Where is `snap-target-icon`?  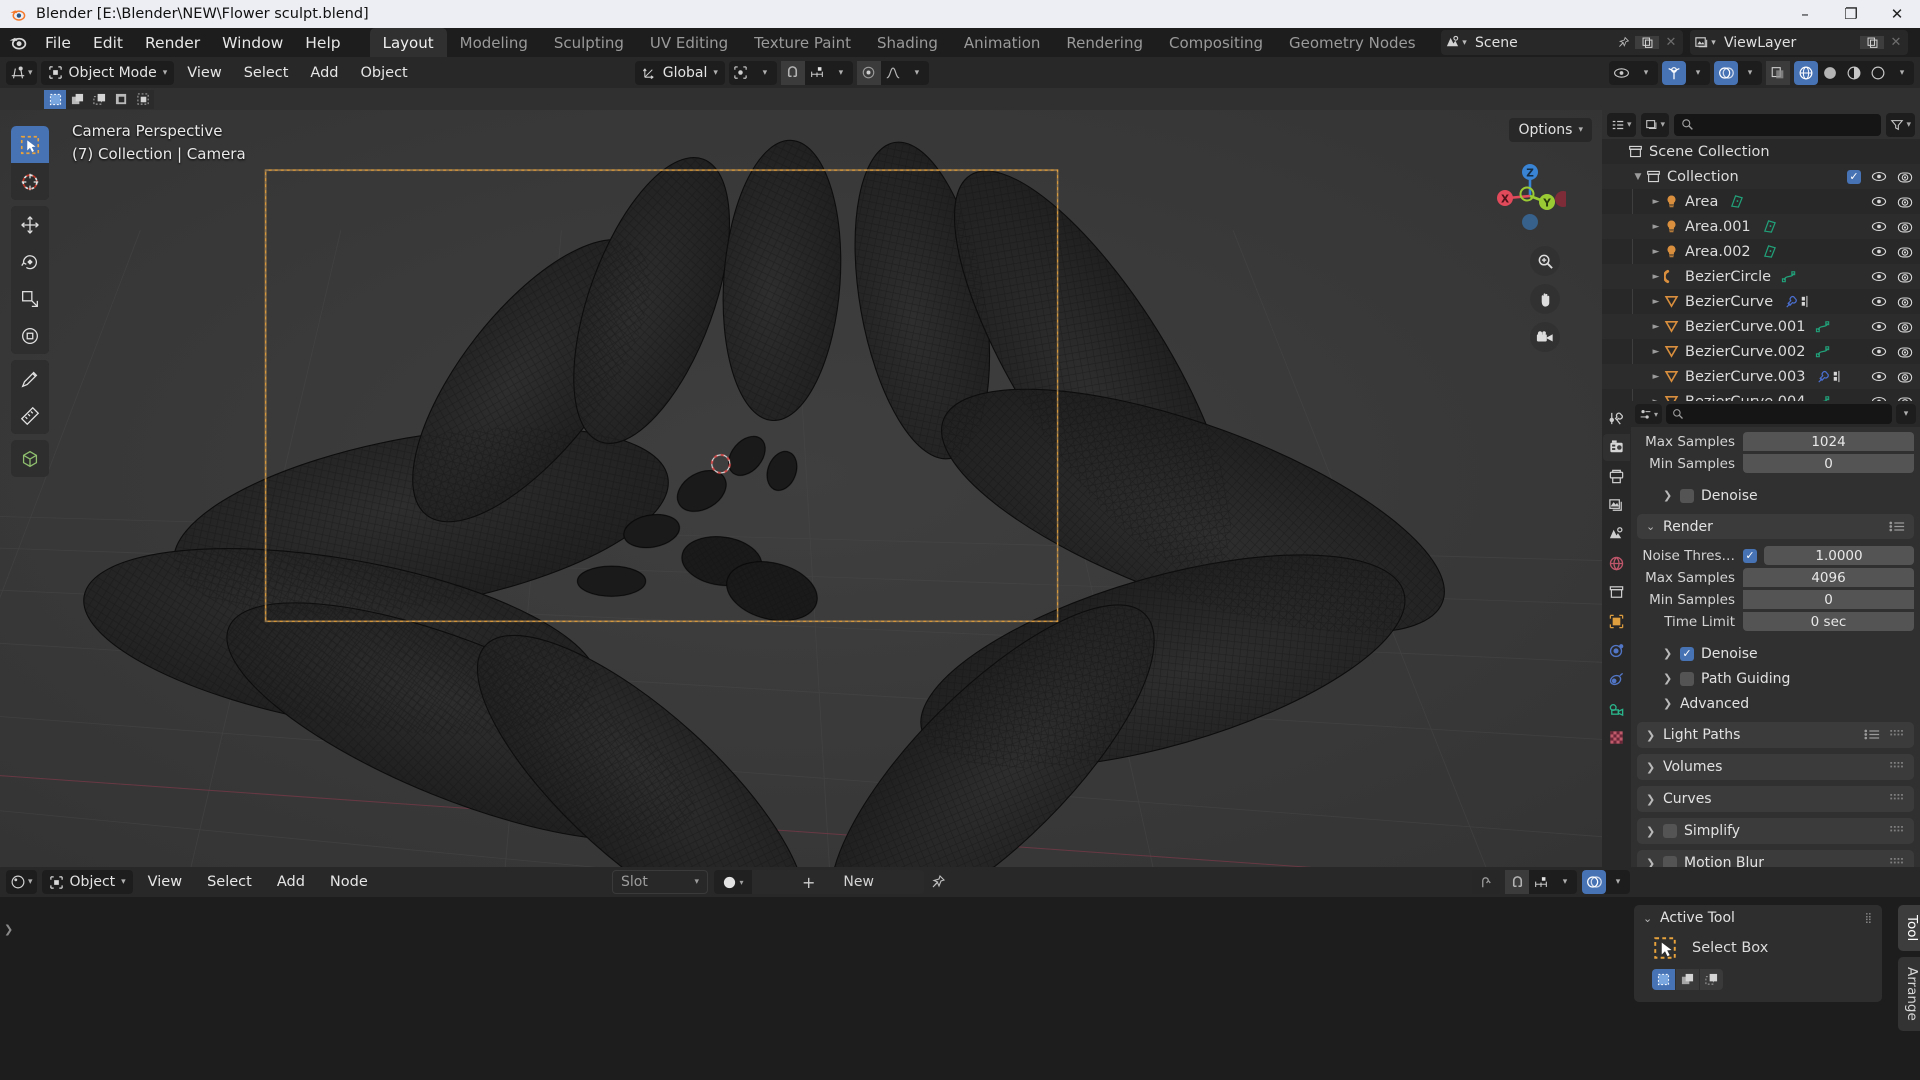 snap-target-icon is located at coordinates (817, 73).